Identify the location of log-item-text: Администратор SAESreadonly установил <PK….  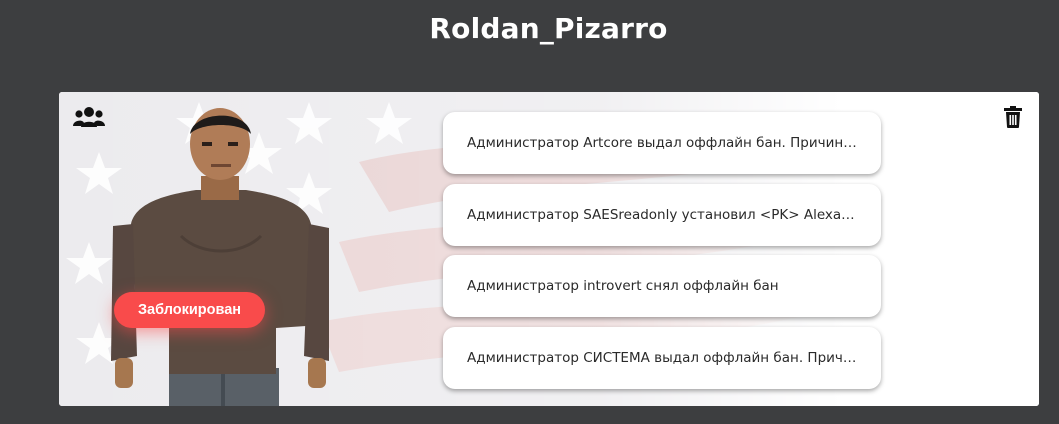
(662, 215).